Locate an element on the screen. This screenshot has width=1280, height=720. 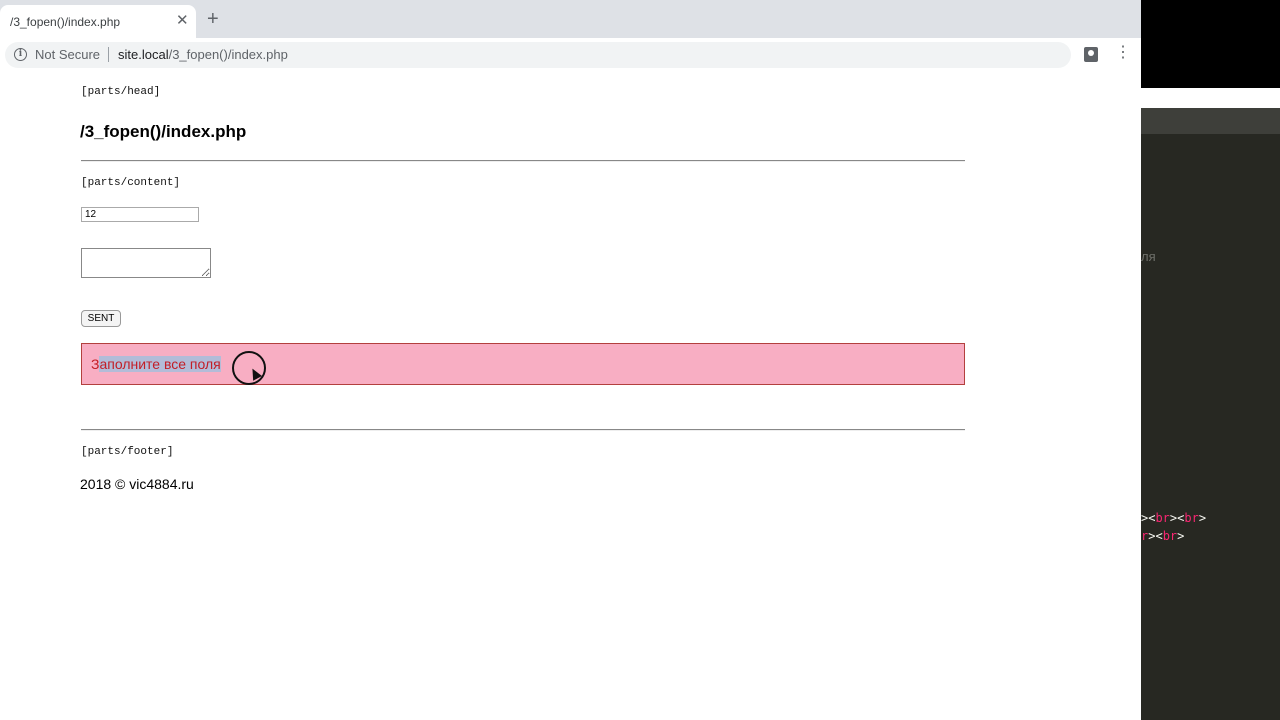
close-icon: ✕ is located at coordinates (182, 20).